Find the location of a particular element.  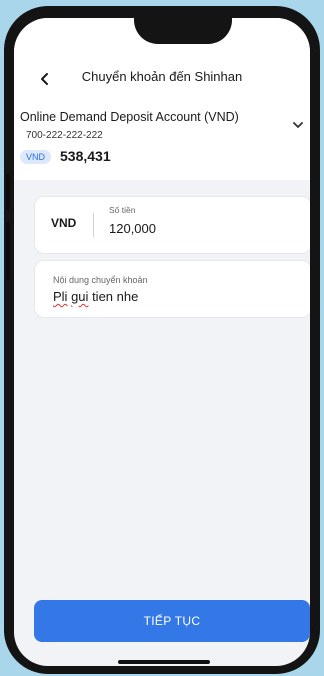

account-expand-button is located at coordinates (298, 125).